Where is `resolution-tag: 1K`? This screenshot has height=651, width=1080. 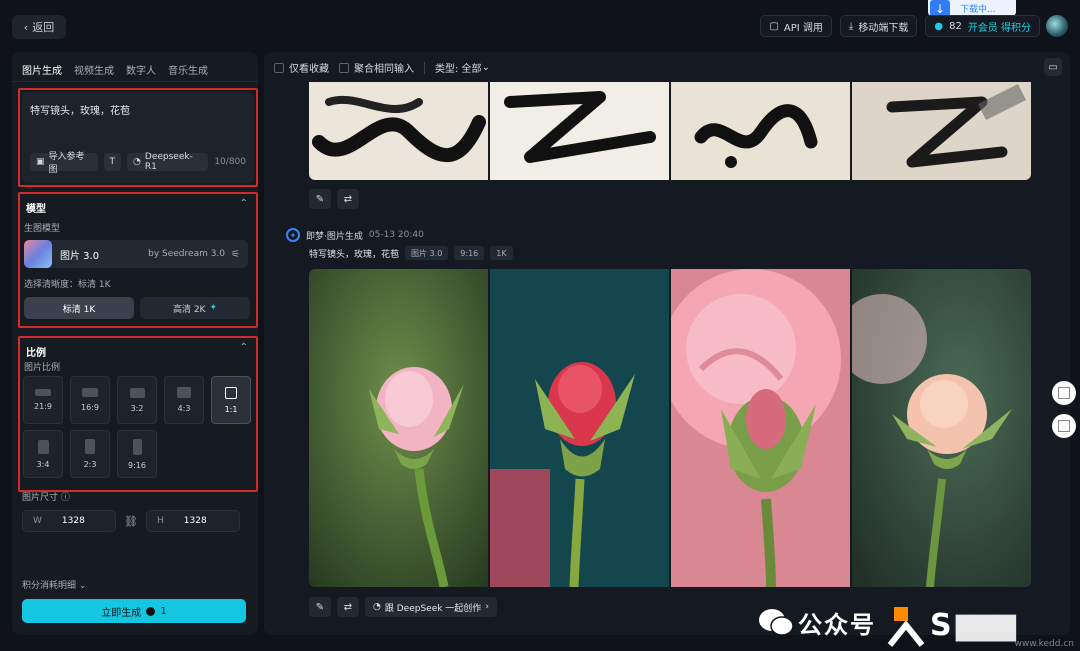 resolution-tag: 1K is located at coordinates (501, 253).